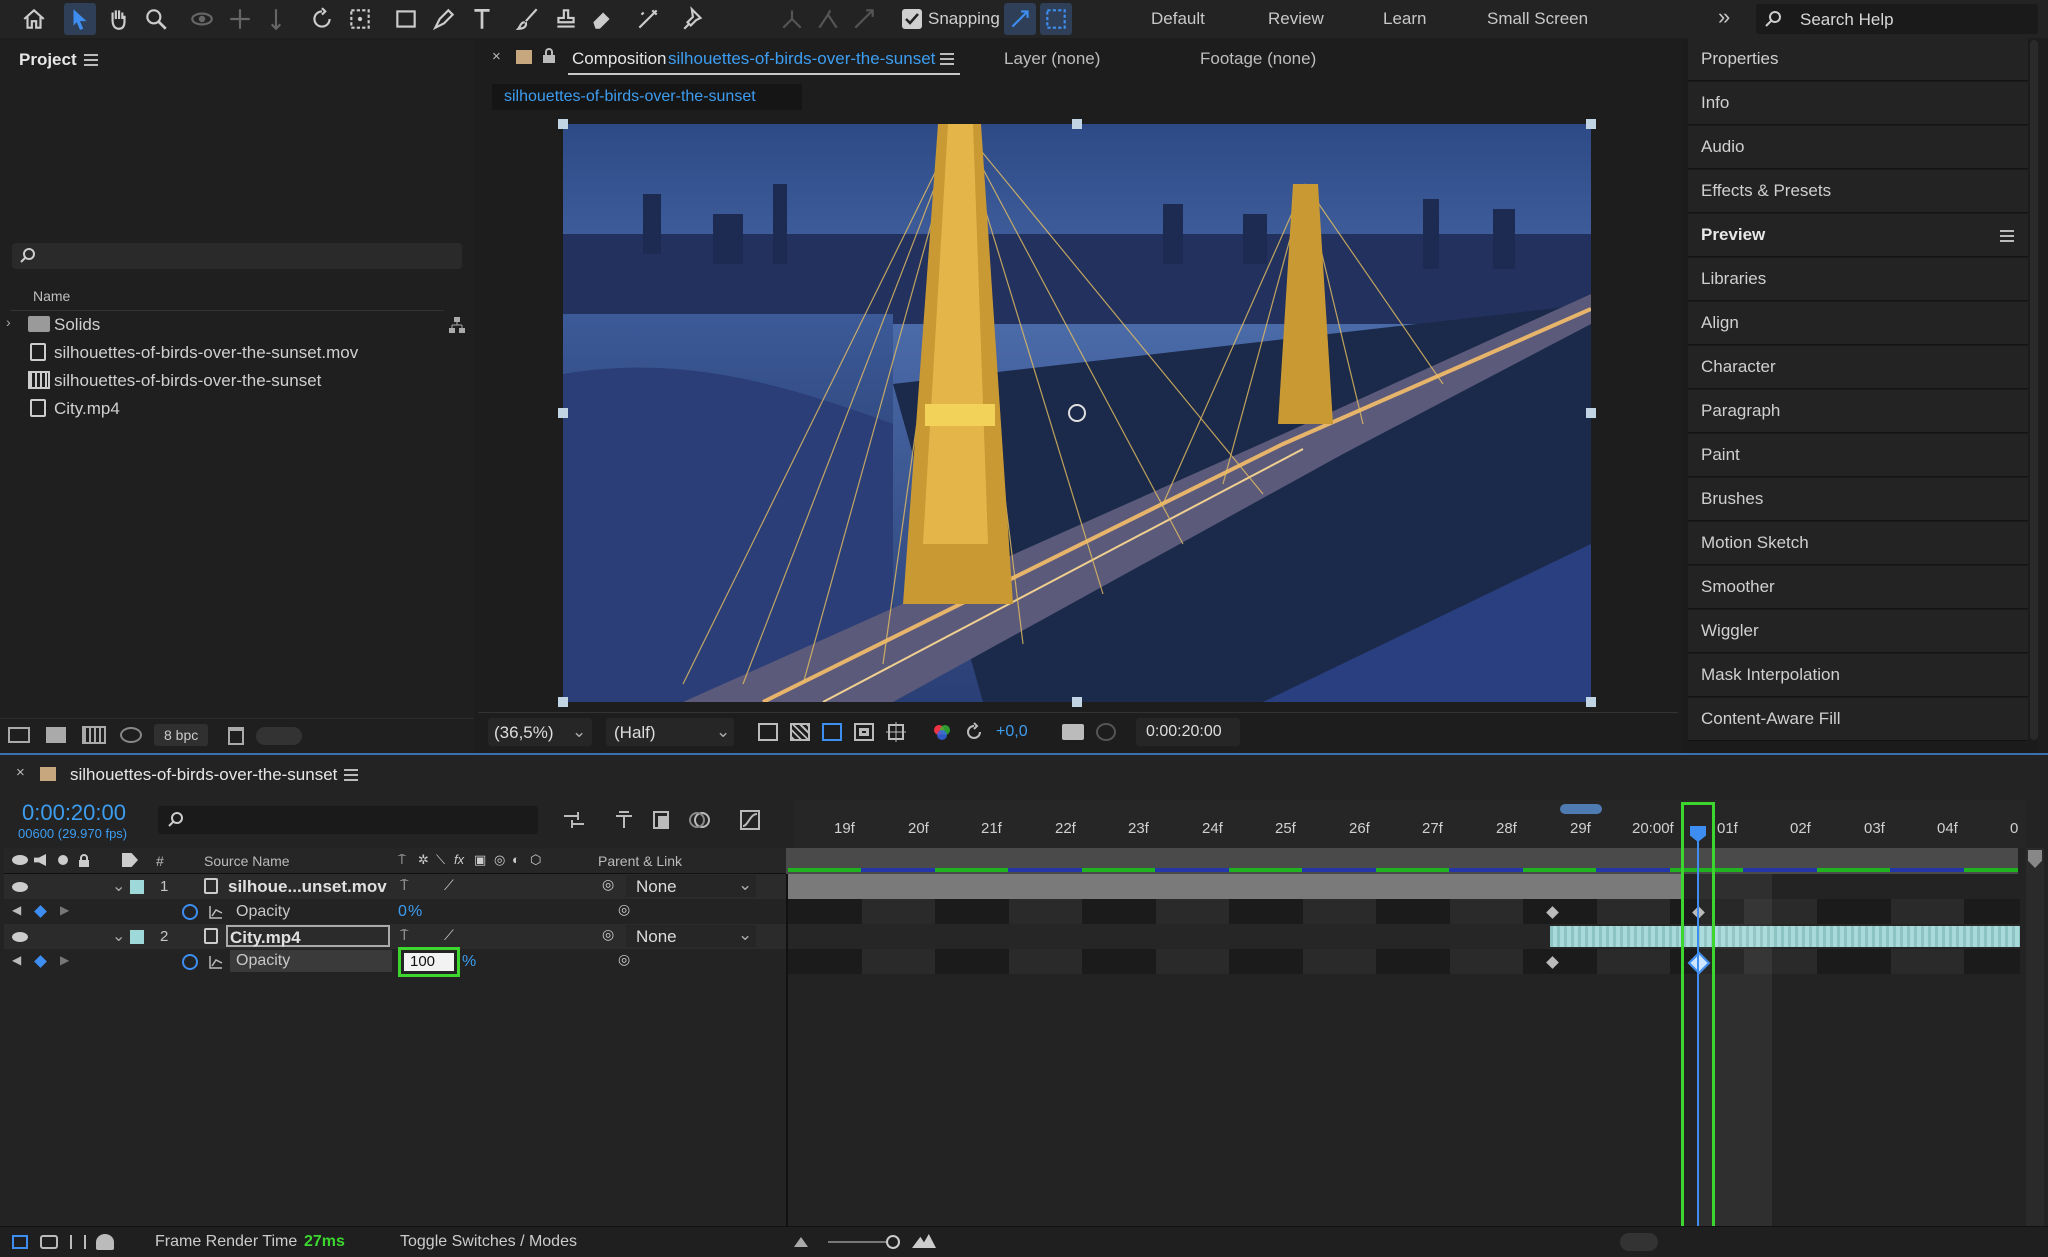 The image size is (2048, 1257). I want to click on panel-paragraph: Paragraph, so click(1858, 411).